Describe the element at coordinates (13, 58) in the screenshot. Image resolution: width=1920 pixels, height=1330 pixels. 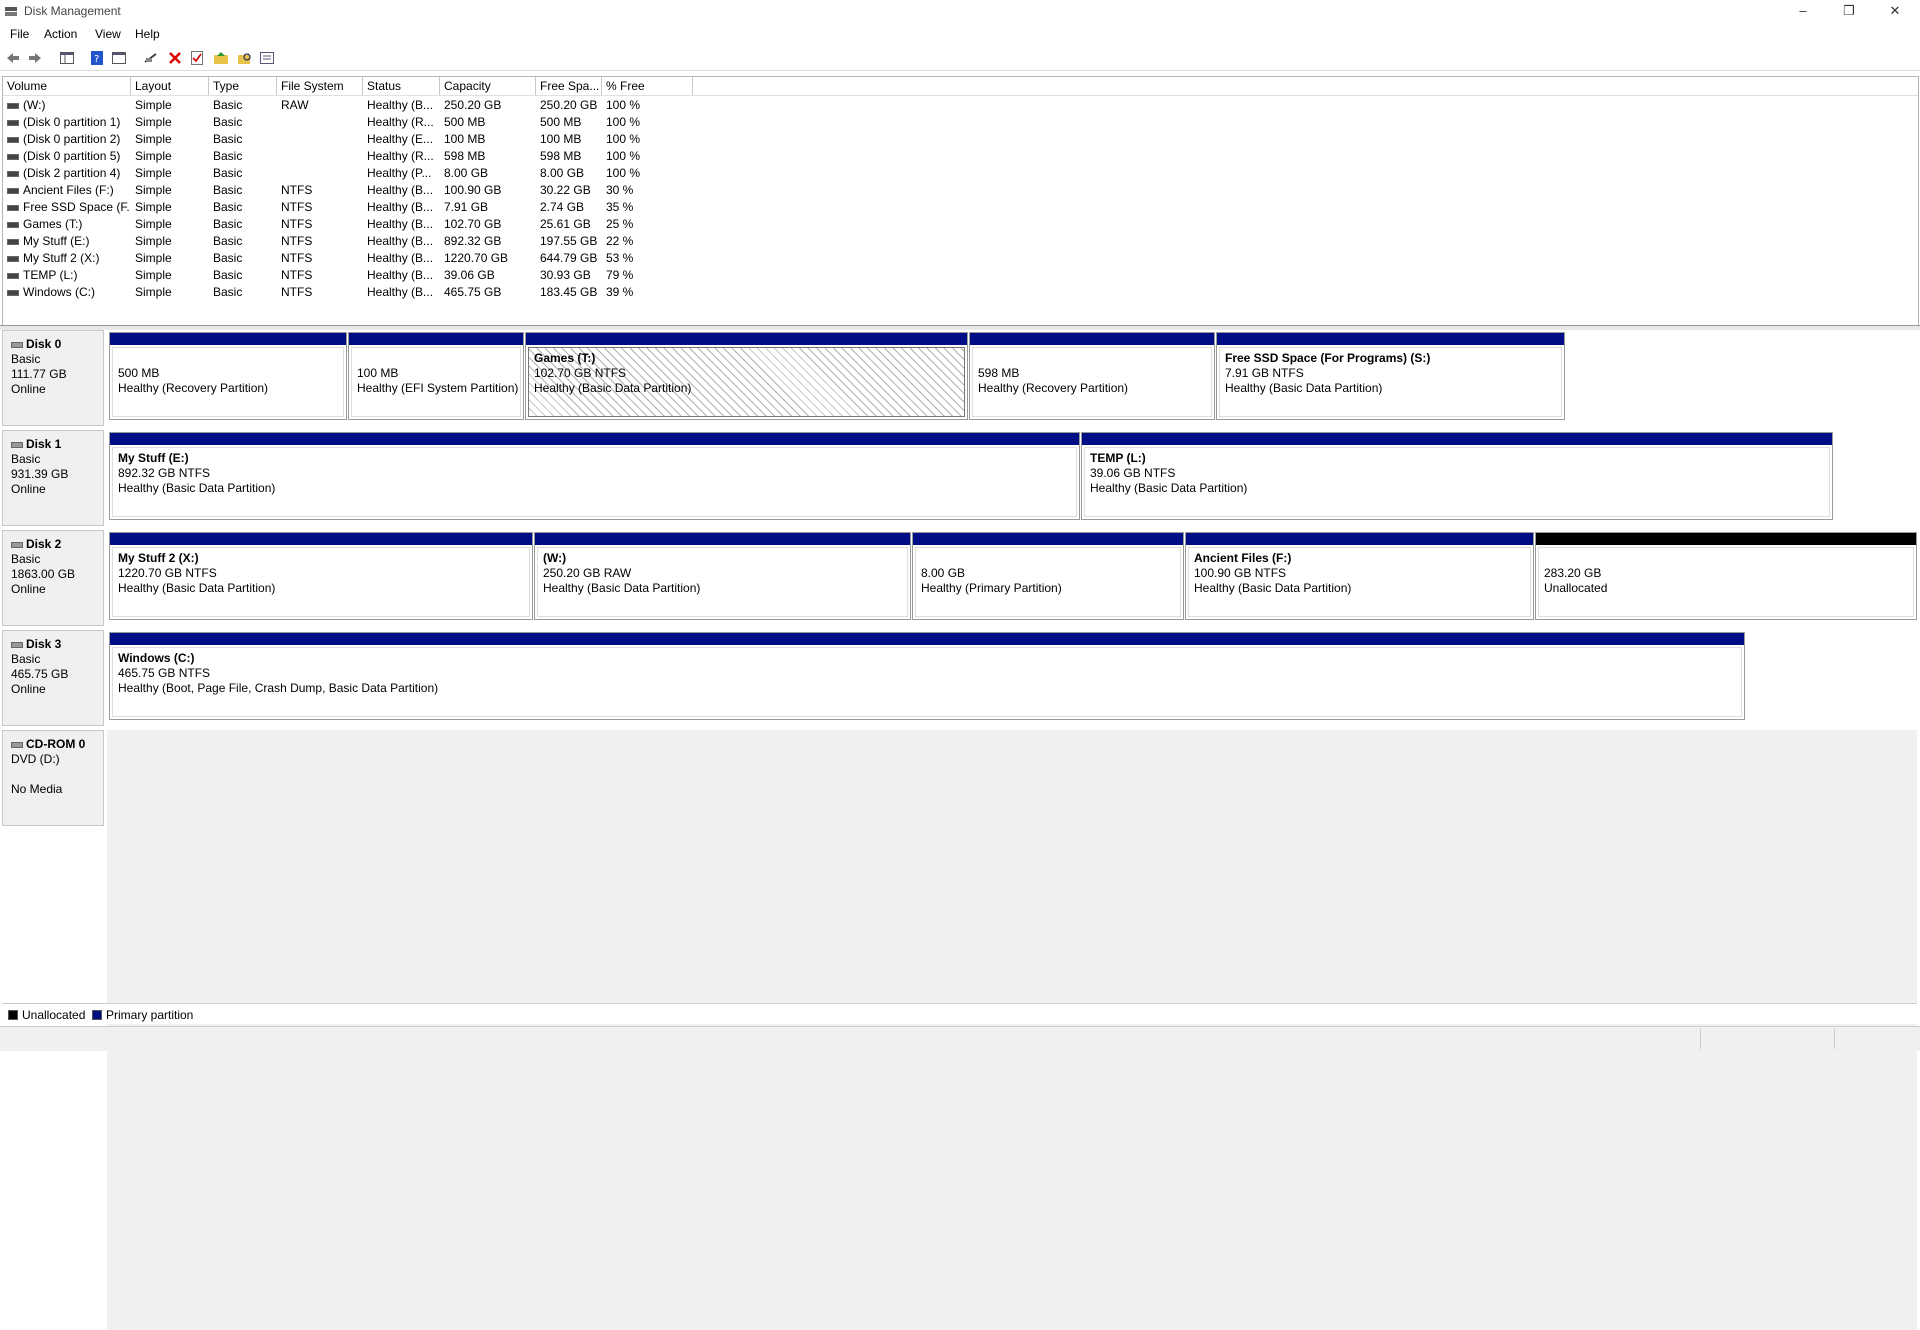
I see `back-arrow-icon` at that location.